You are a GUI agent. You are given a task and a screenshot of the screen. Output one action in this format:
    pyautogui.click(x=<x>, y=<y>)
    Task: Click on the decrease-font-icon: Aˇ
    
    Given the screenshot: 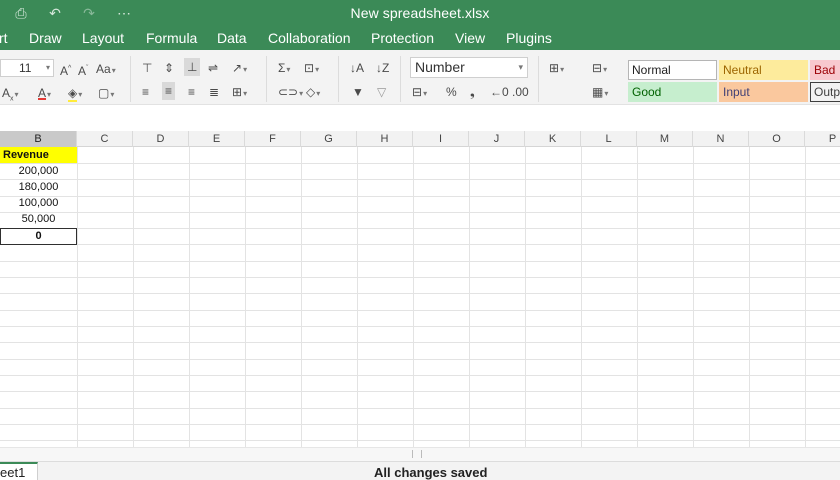 What is the action you would take?
    pyautogui.click(x=83, y=70)
    